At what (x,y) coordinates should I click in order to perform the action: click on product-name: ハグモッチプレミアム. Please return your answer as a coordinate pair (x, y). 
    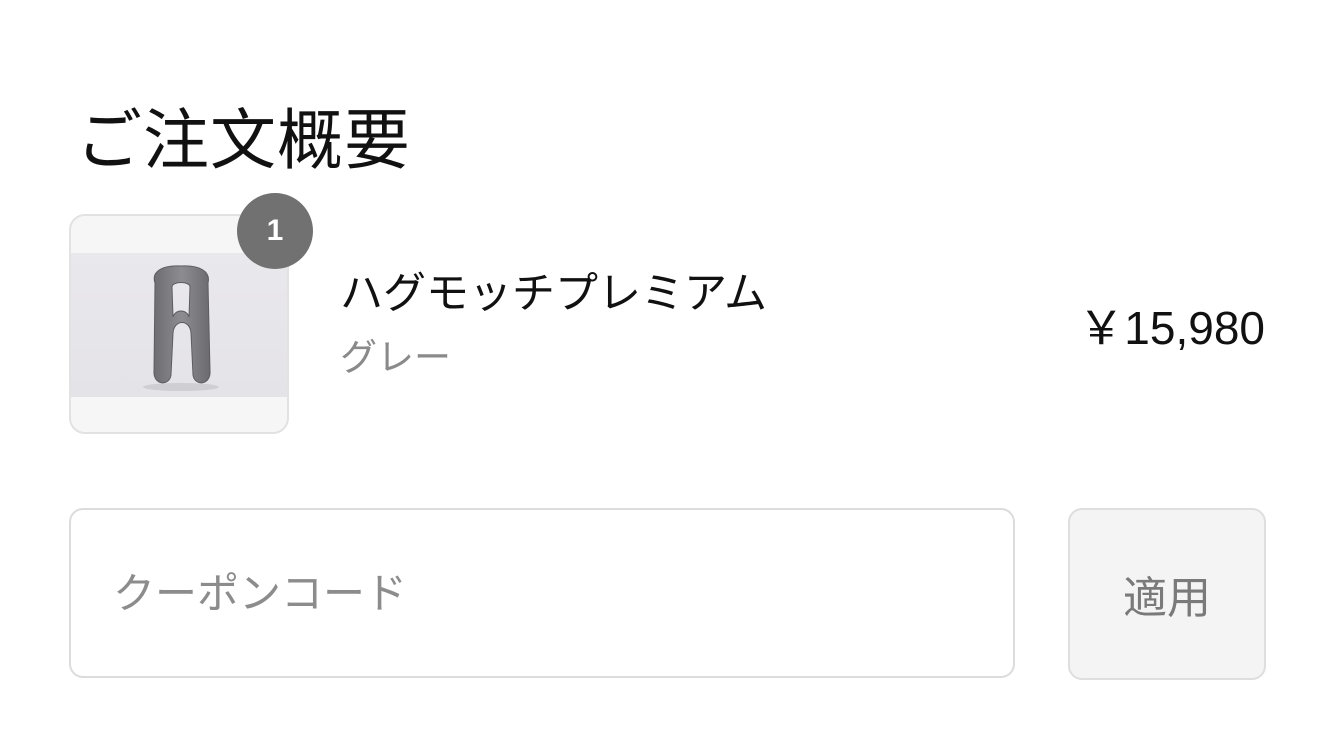
    Looking at the image, I should click on (553, 294).